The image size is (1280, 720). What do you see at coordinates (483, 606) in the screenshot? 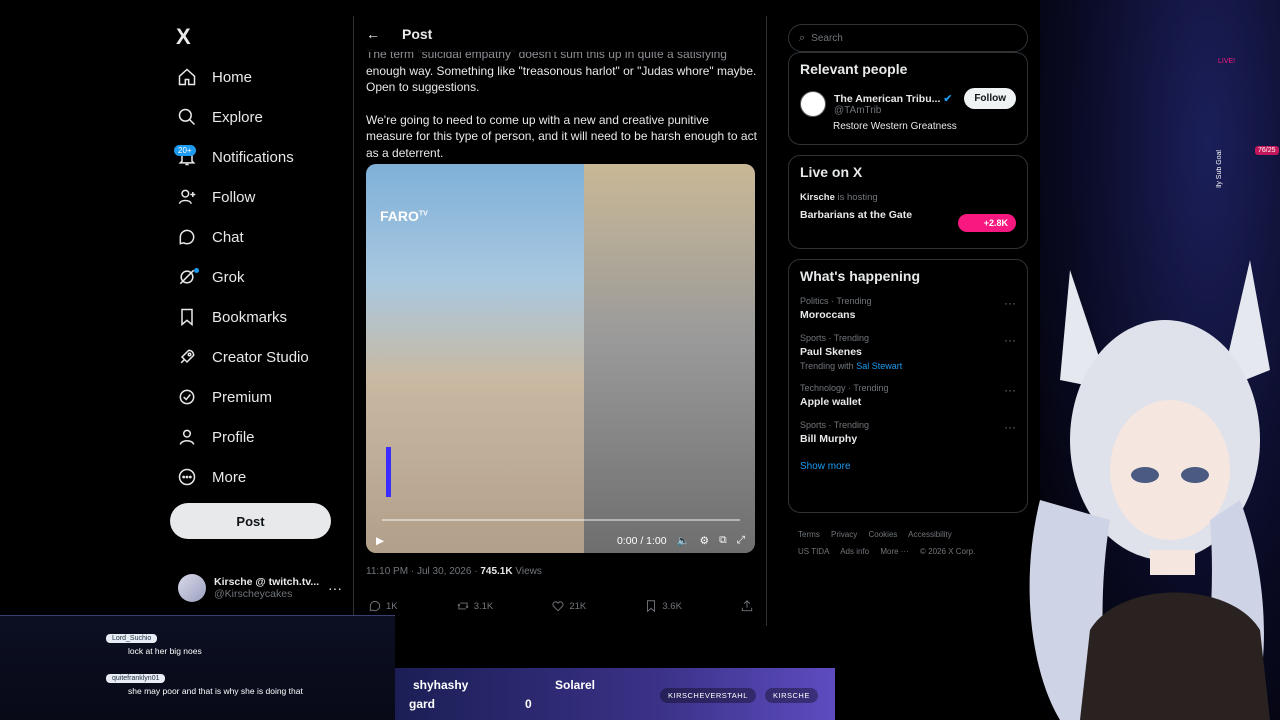
I see `repost-count: 3.1K` at bounding box center [483, 606].